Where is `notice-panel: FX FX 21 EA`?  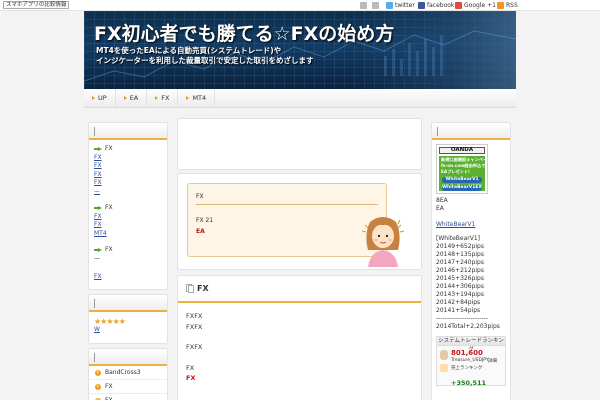 notice-panel: FX FX 21 EA is located at coordinates (287, 220).